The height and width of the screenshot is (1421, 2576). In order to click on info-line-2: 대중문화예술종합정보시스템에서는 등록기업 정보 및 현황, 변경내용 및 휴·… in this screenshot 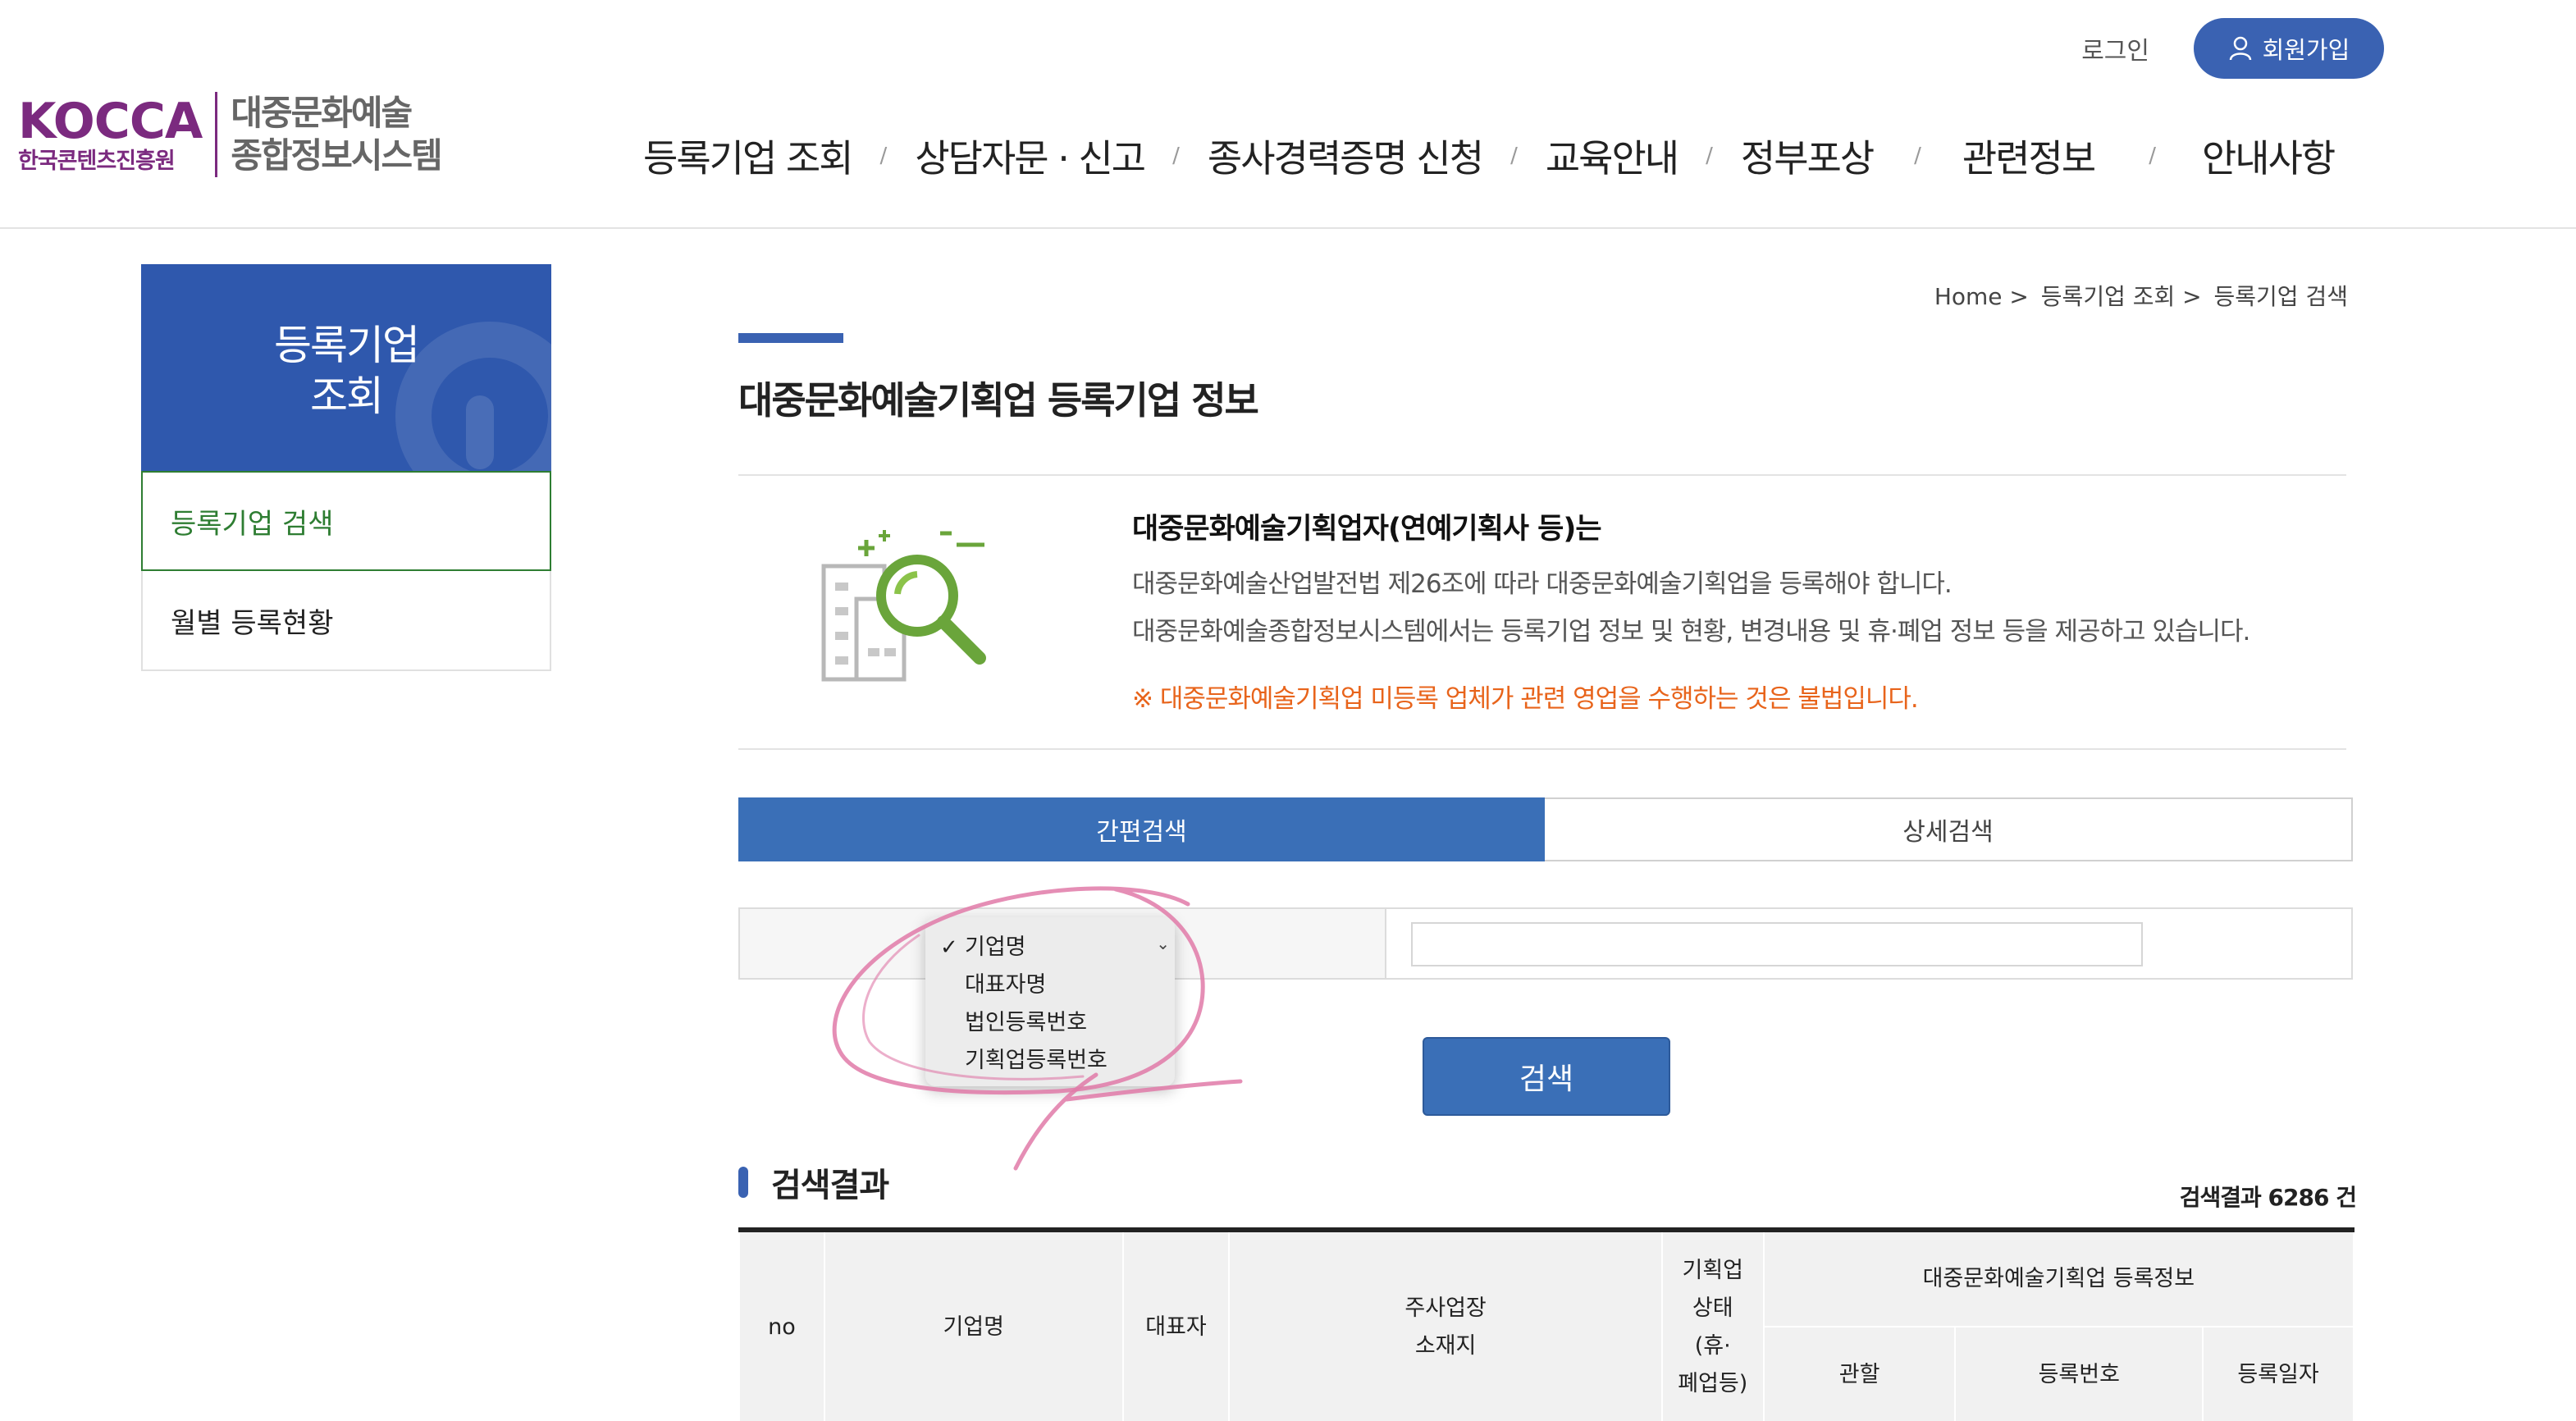, I will do `click(1691, 632)`.